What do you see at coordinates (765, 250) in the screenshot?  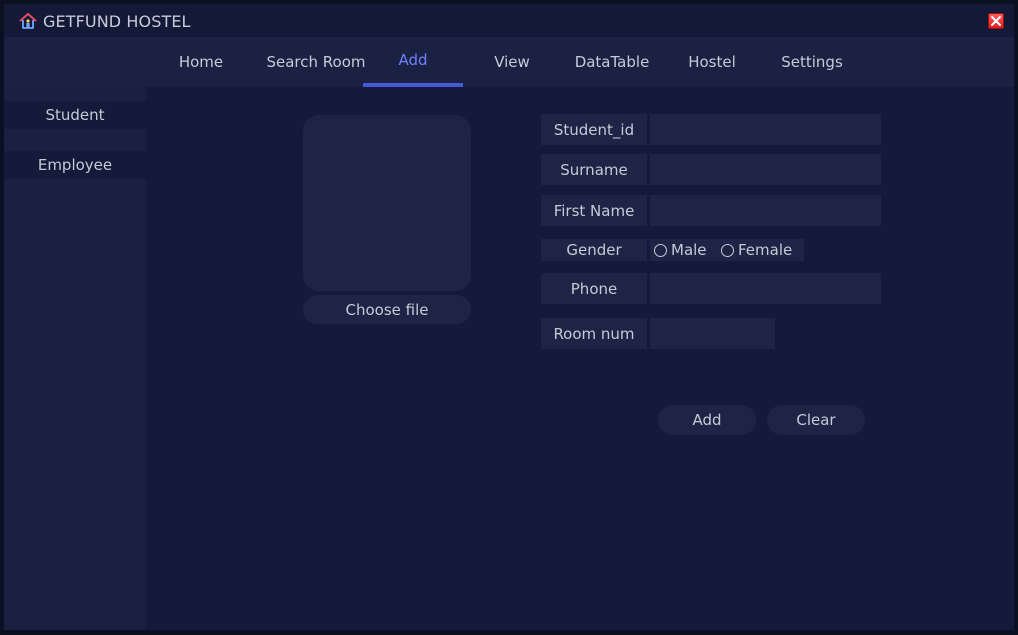 I see `gender-female-label: Female` at bounding box center [765, 250].